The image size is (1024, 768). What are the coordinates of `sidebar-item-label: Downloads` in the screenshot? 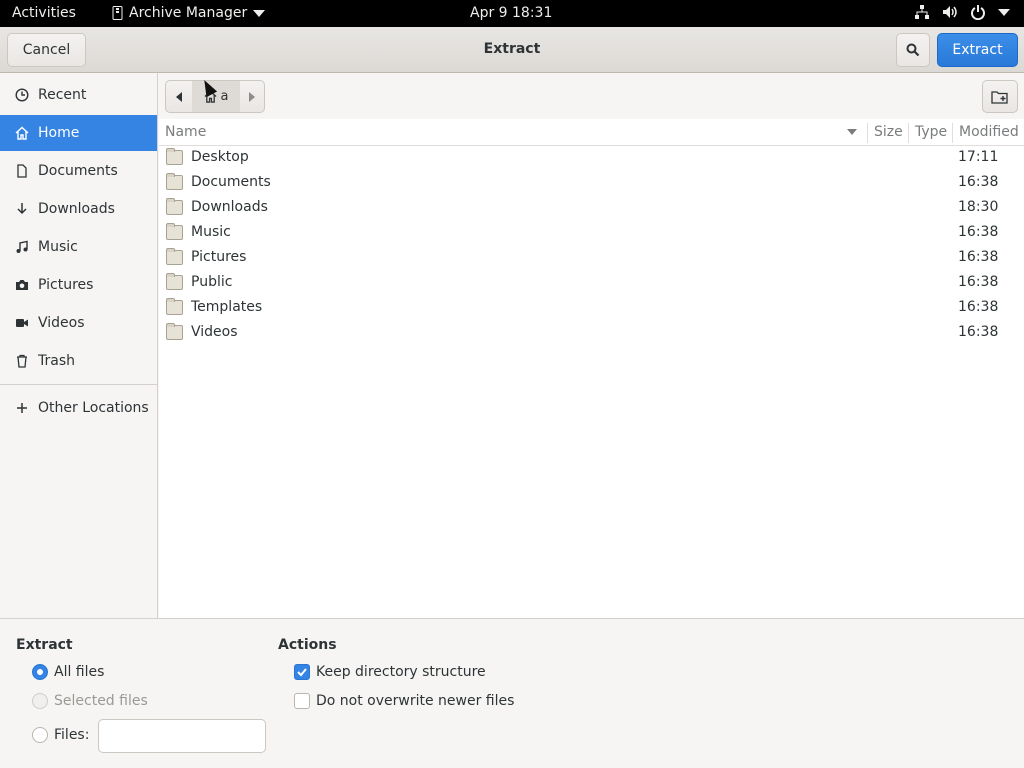 It's located at (76, 209).